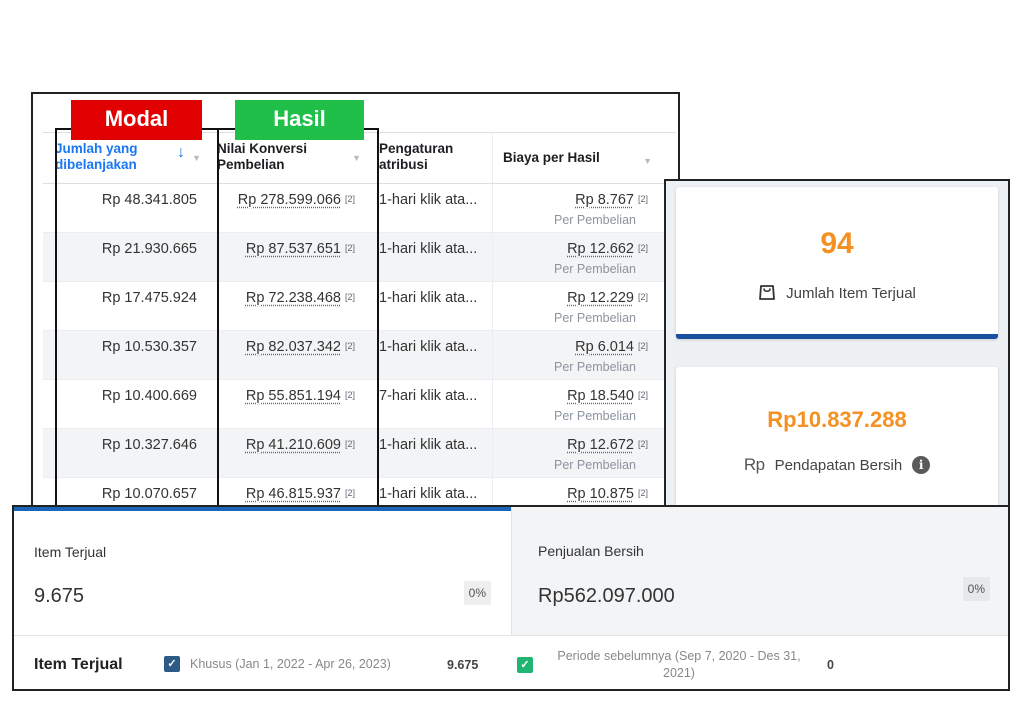  What do you see at coordinates (416, 156) in the screenshot?
I see `header-attribution-label: Pengaturan atribusi` at bounding box center [416, 156].